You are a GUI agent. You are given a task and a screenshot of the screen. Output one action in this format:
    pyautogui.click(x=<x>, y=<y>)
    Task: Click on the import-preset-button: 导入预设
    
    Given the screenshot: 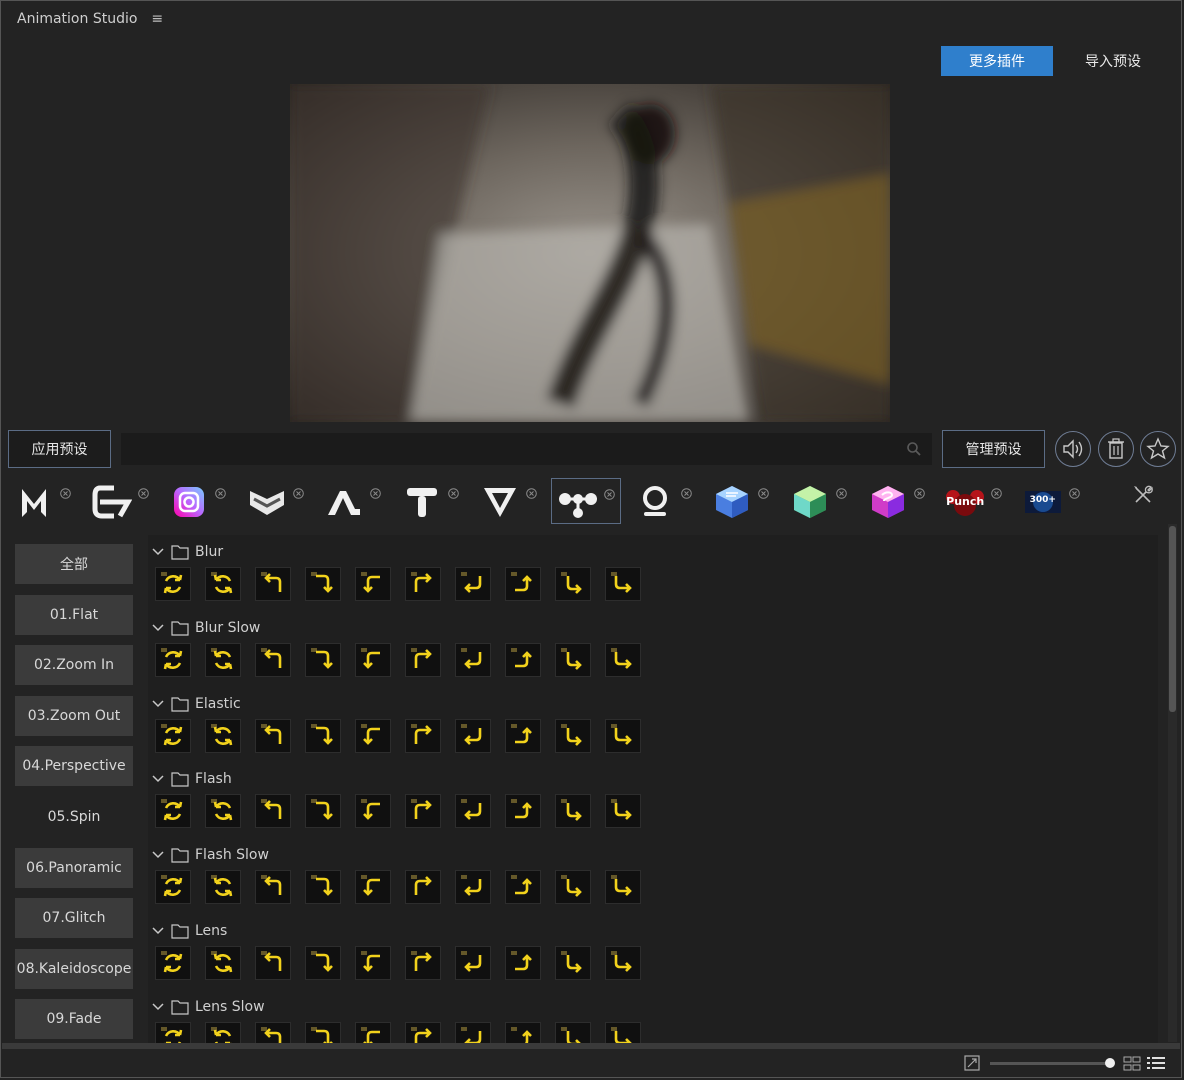 What is the action you would take?
    pyautogui.click(x=1113, y=61)
    